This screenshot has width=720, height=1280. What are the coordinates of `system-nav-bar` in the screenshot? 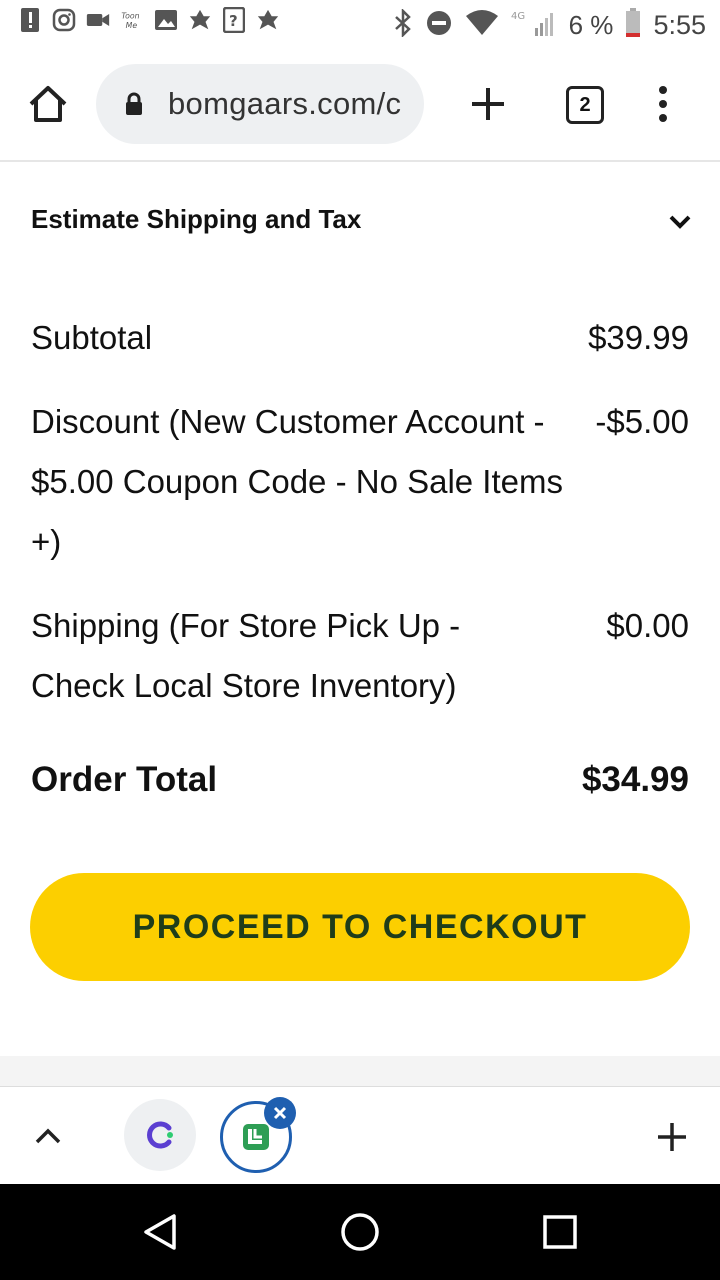 It's located at (360, 1232).